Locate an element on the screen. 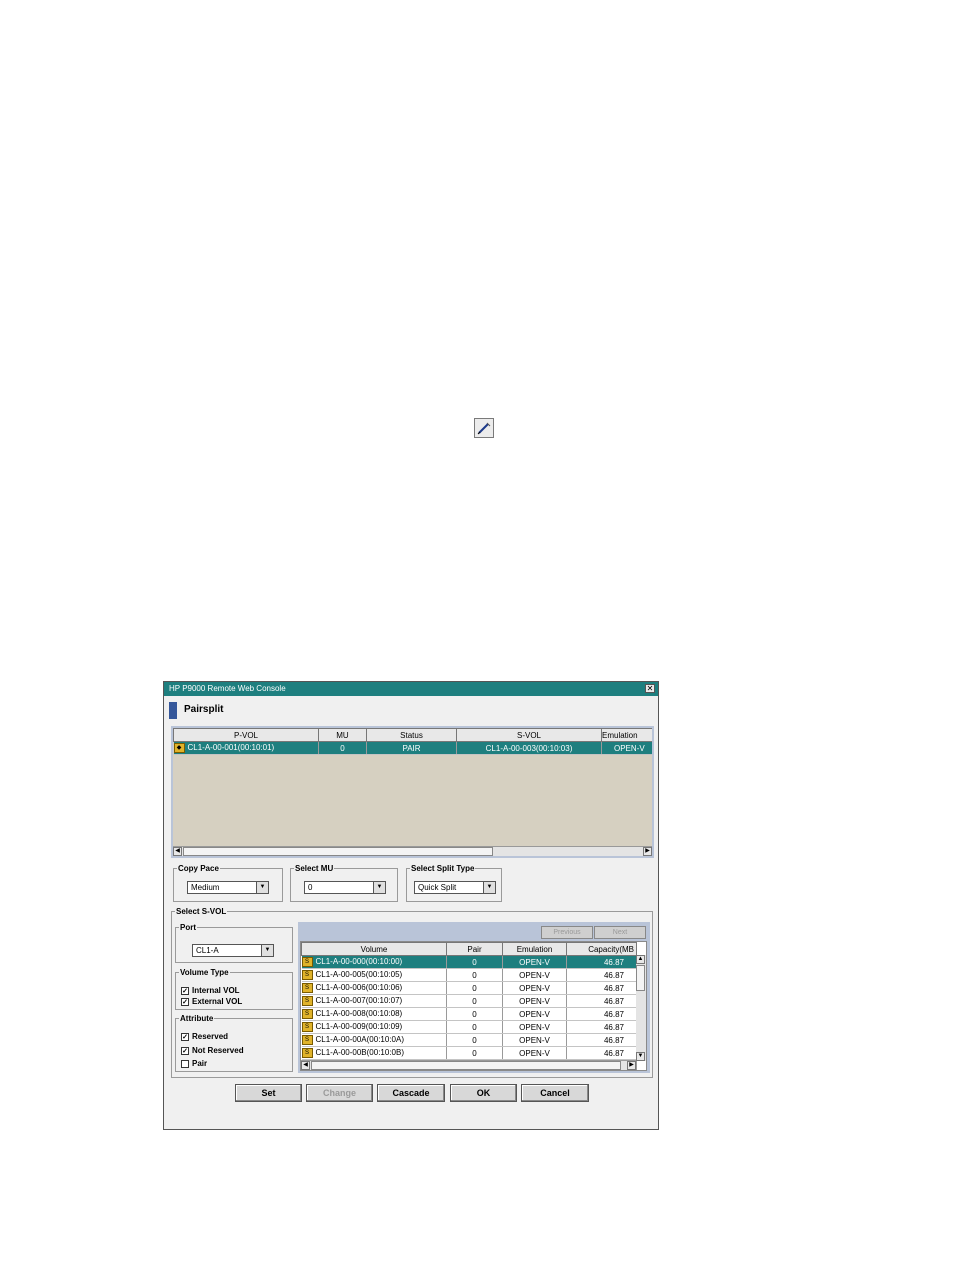  pair-table-hscrollbar: ◀ ▶ is located at coordinates (412, 851).